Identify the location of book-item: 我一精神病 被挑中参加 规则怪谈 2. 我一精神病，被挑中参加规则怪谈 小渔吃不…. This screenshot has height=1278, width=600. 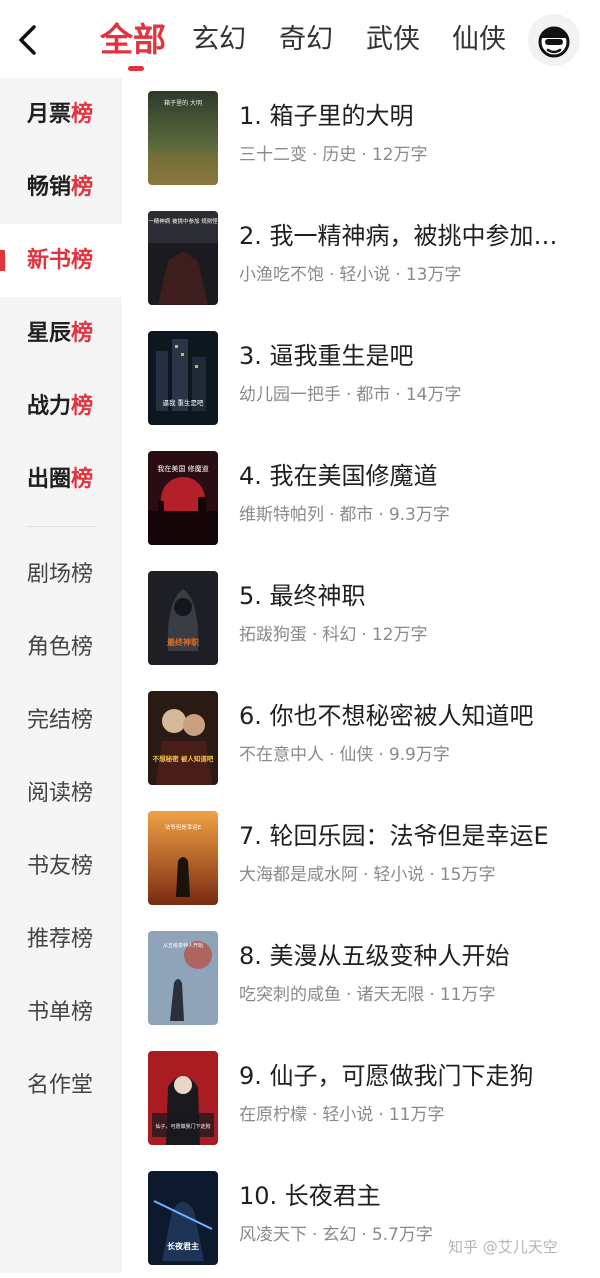
(361, 258).